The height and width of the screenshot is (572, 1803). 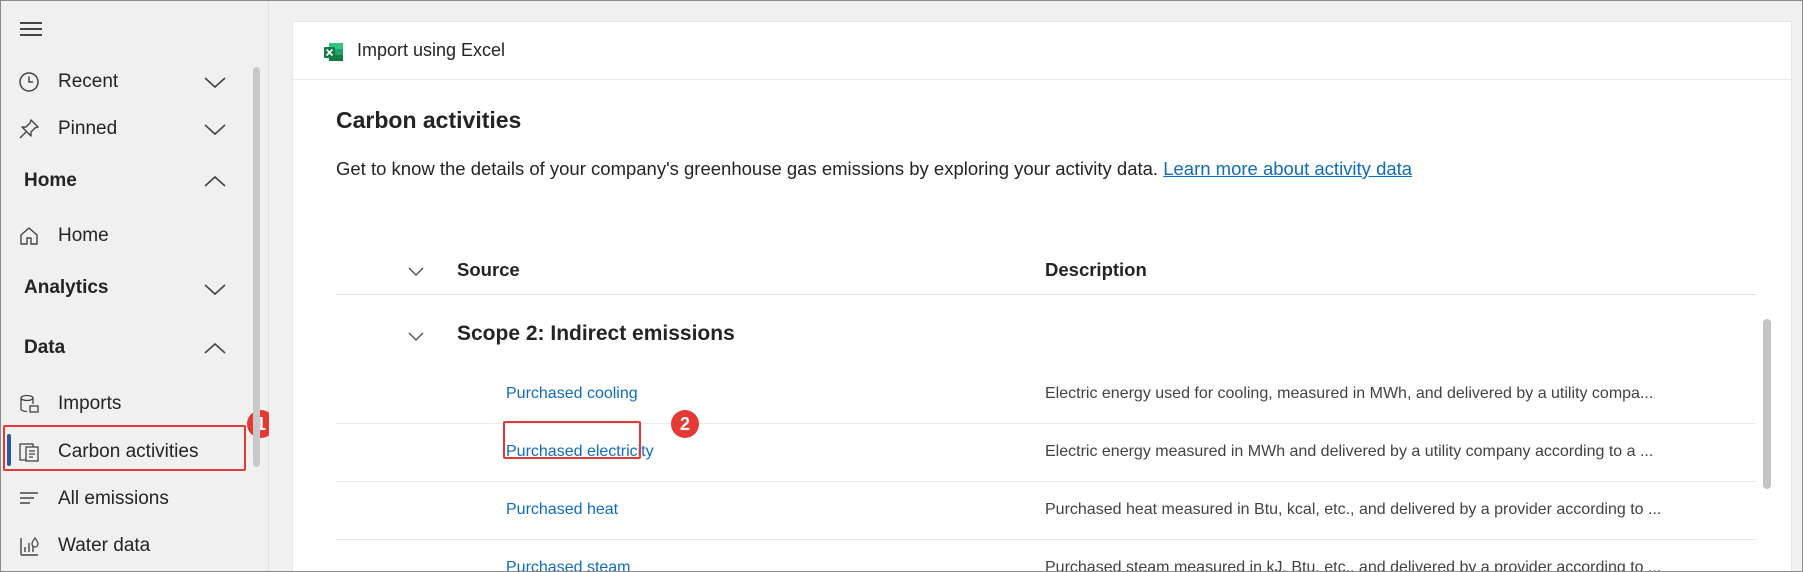 I want to click on sidebar-item-pinned: Pinned, so click(x=126, y=129).